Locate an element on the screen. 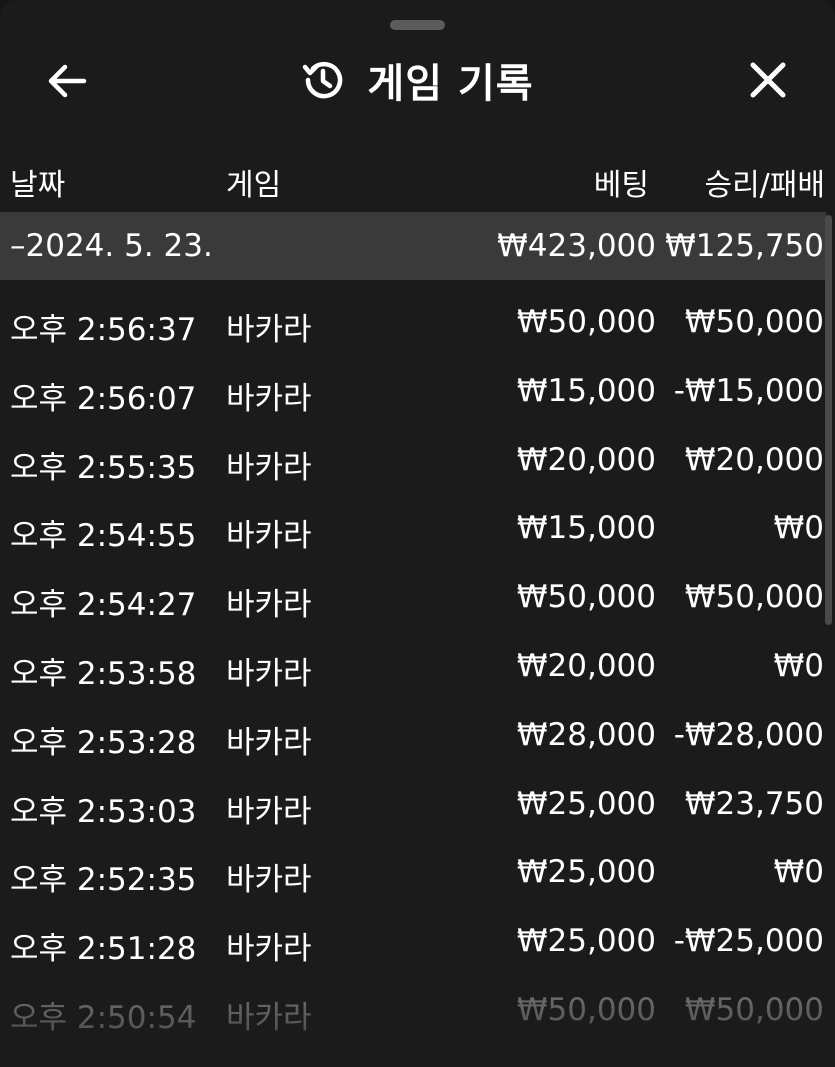 The image size is (835, 1067). row-result: -₩15,000 is located at coordinates (748, 390).